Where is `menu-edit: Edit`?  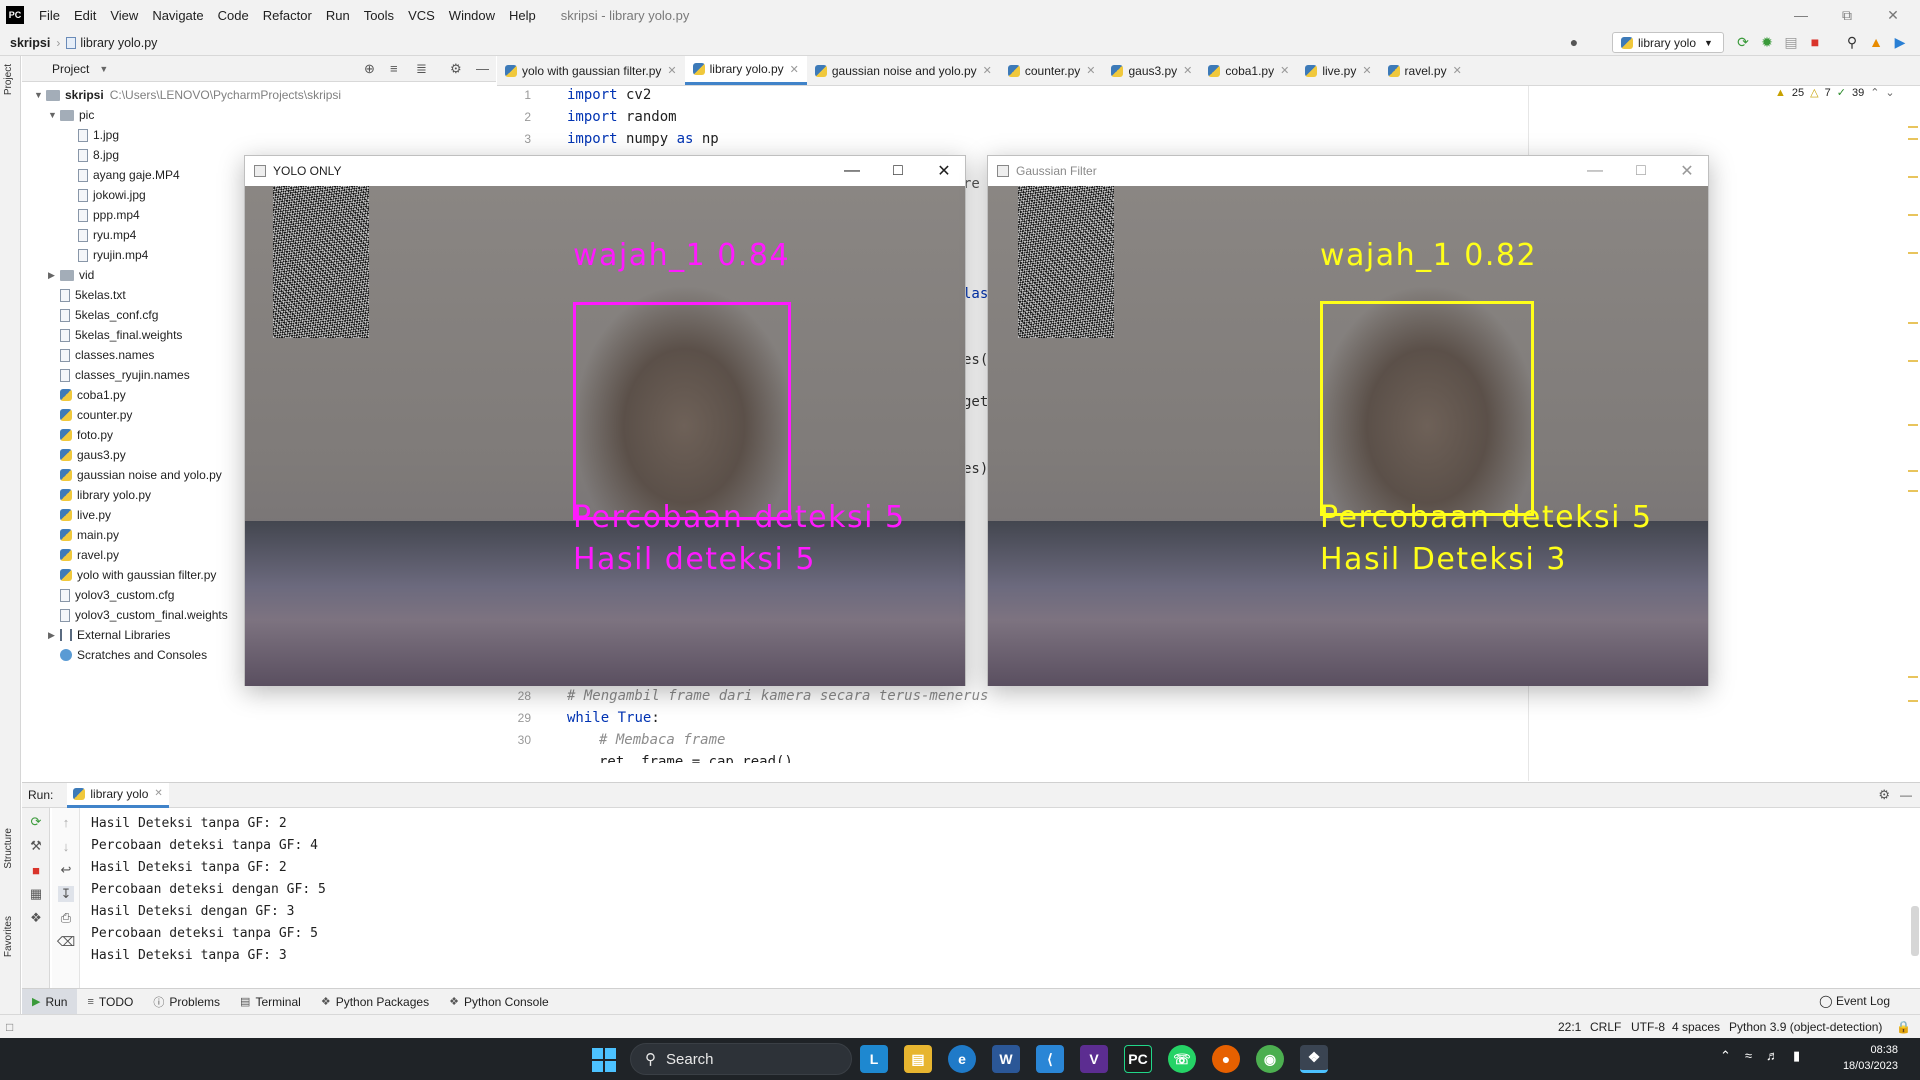 menu-edit: Edit is located at coordinates (85, 15).